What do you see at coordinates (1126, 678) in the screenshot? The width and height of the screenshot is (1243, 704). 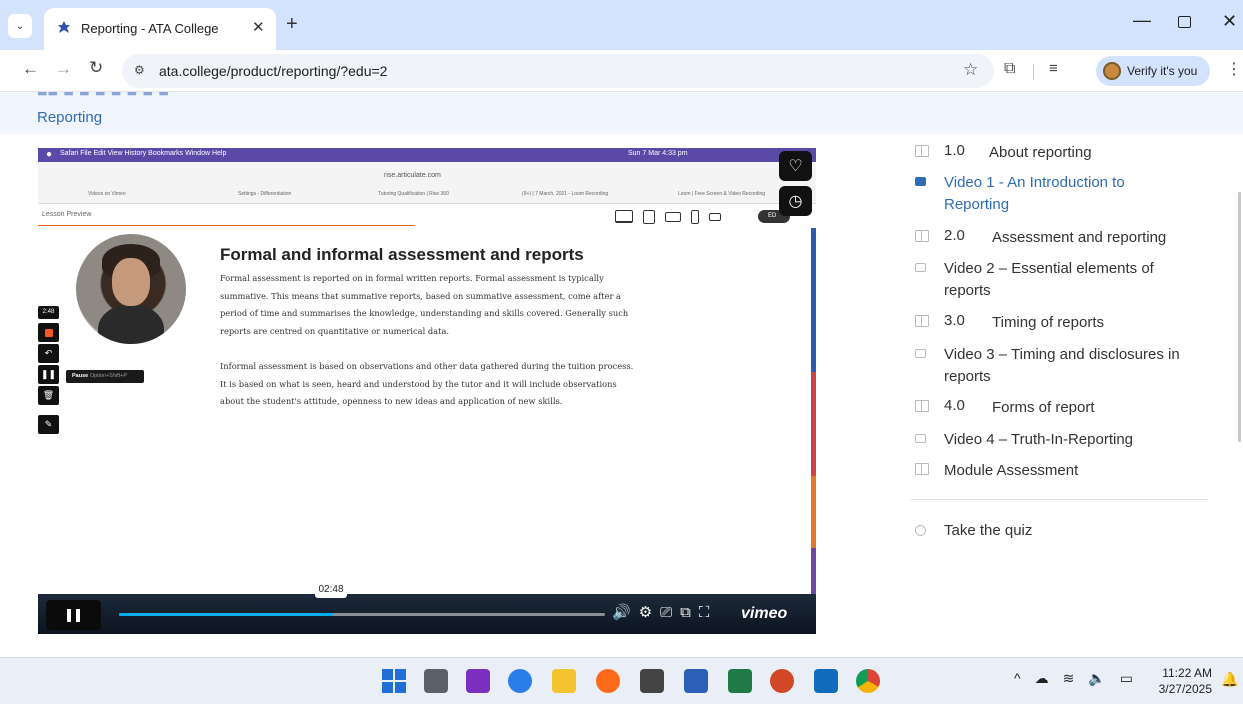 I see `battery-icon: ▭` at bounding box center [1126, 678].